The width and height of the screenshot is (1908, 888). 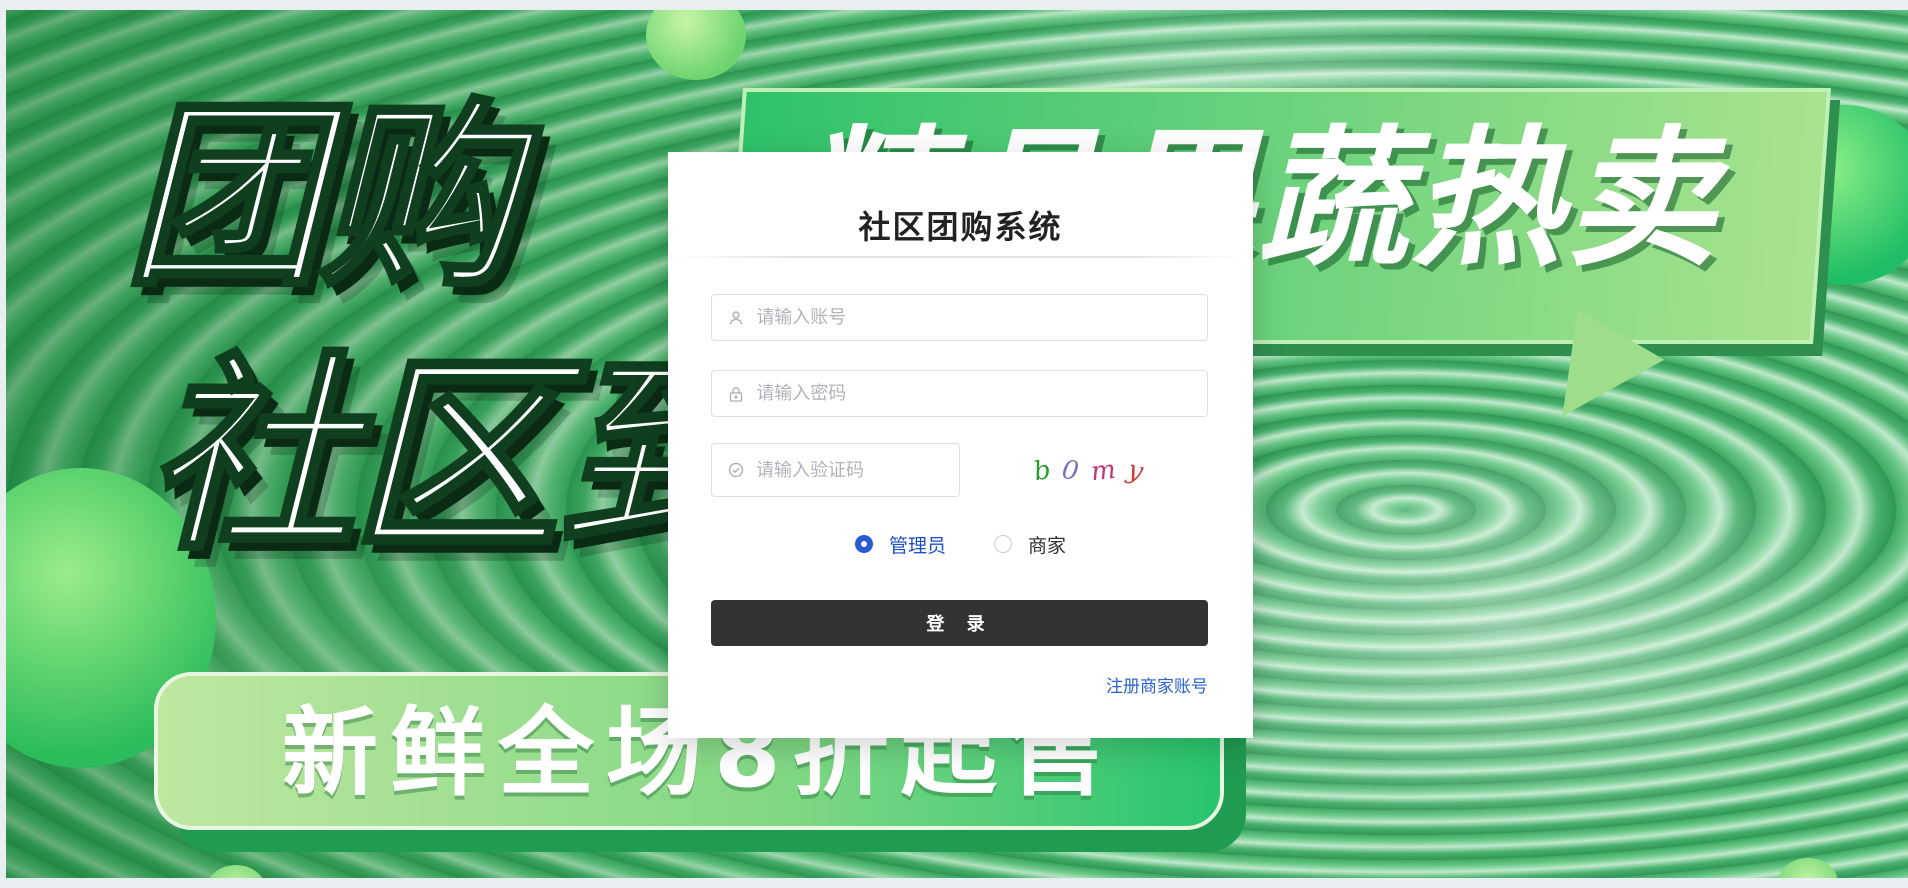 What do you see at coordinates (1047, 545) in the screenshot?
I see `role-label-merchant: 商家` at bounding box center [1047, 545].